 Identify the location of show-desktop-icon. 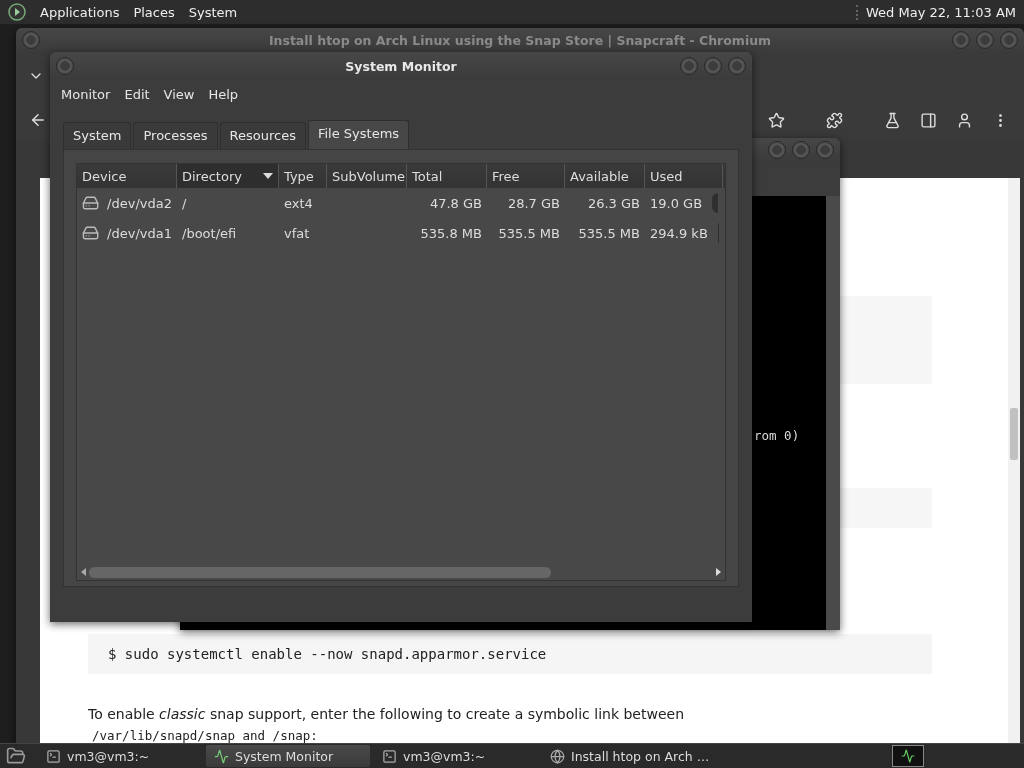
(16, 756).